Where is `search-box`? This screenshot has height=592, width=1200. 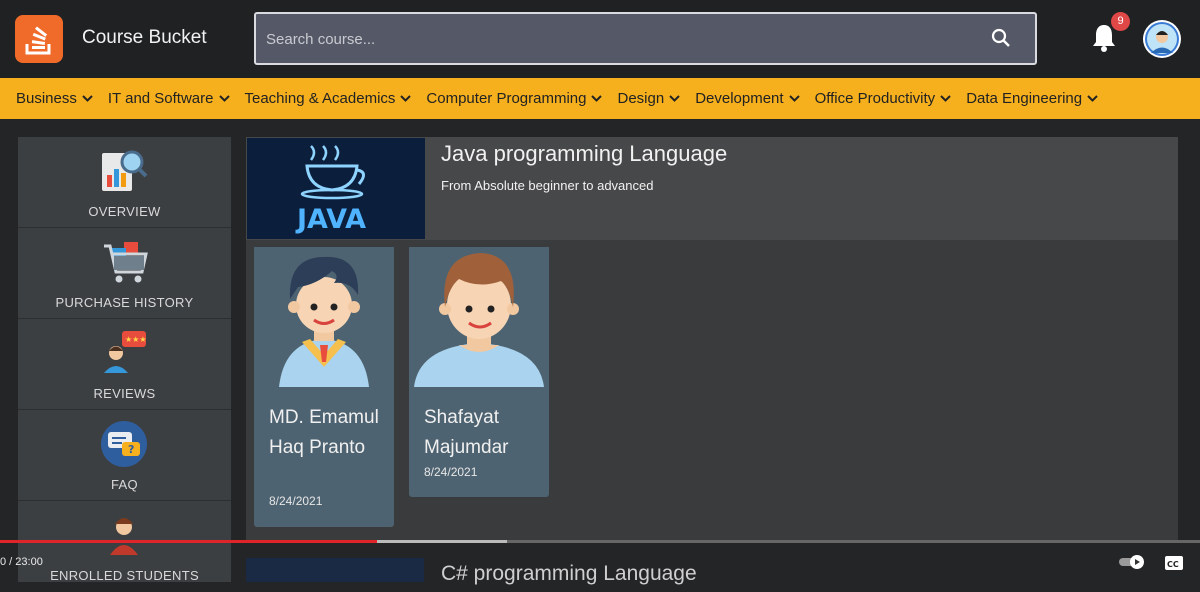
search-box is located at coordinates (645, 38).